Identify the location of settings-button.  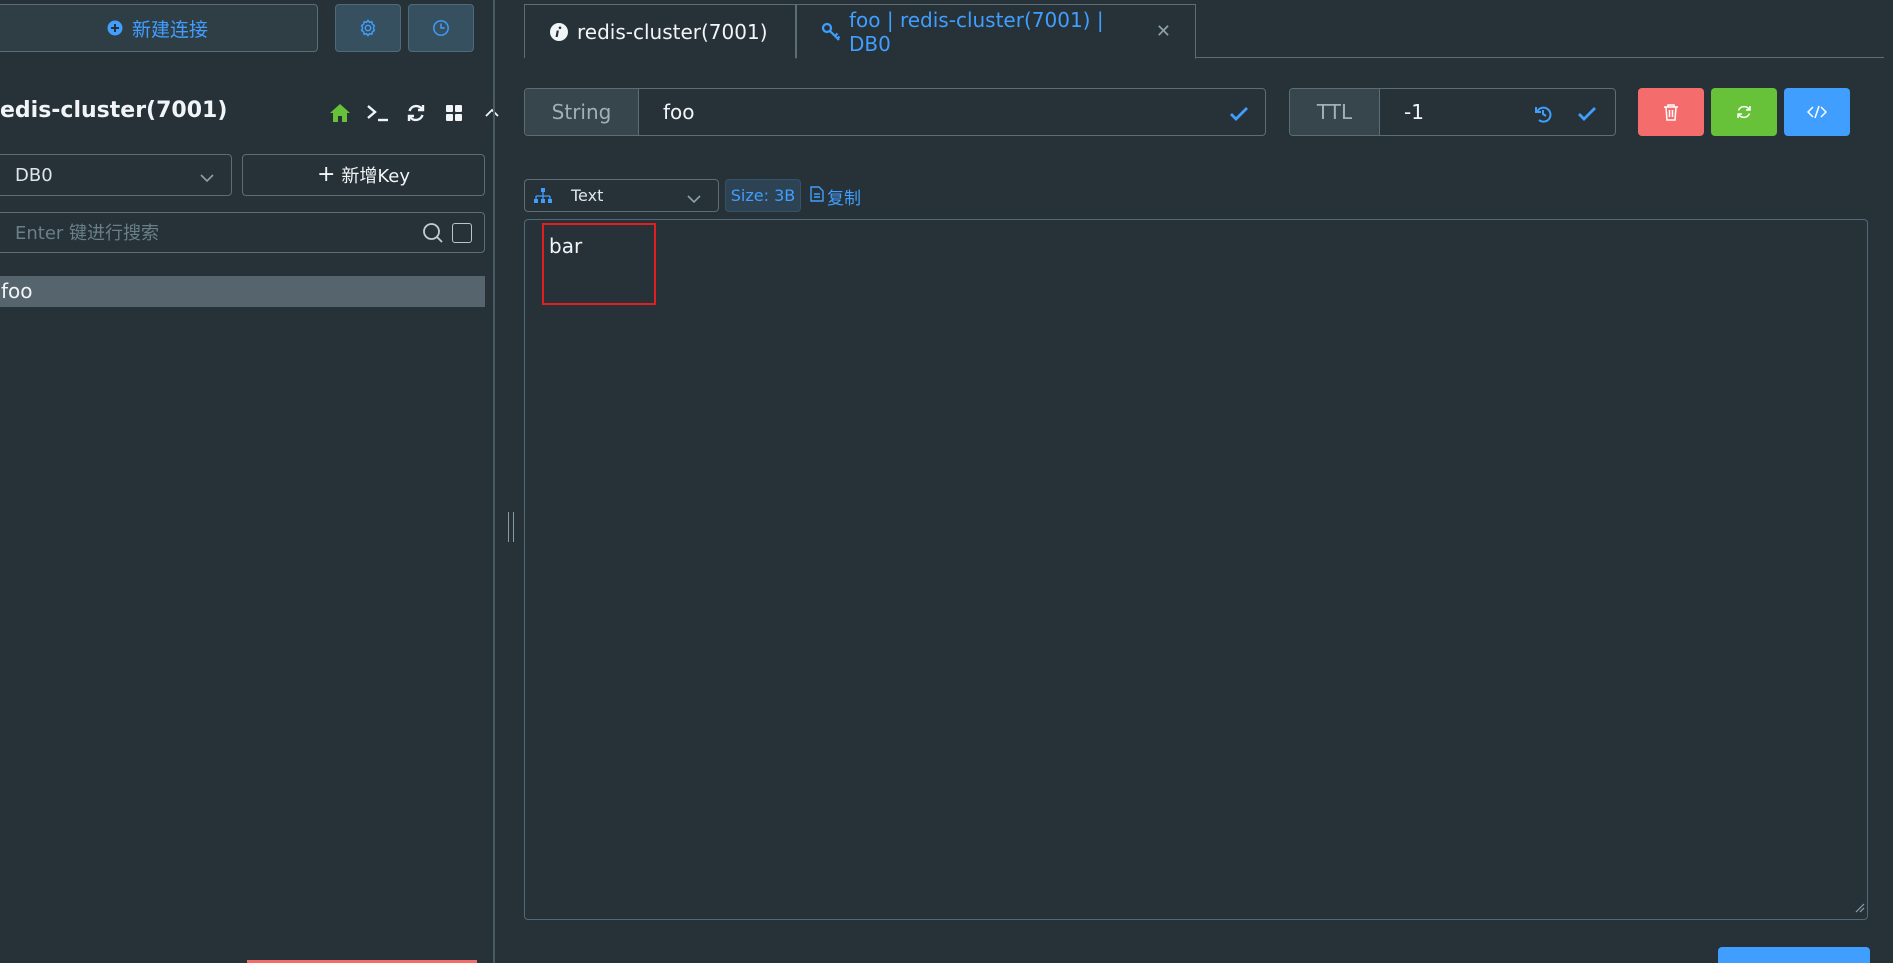
(368, 28).